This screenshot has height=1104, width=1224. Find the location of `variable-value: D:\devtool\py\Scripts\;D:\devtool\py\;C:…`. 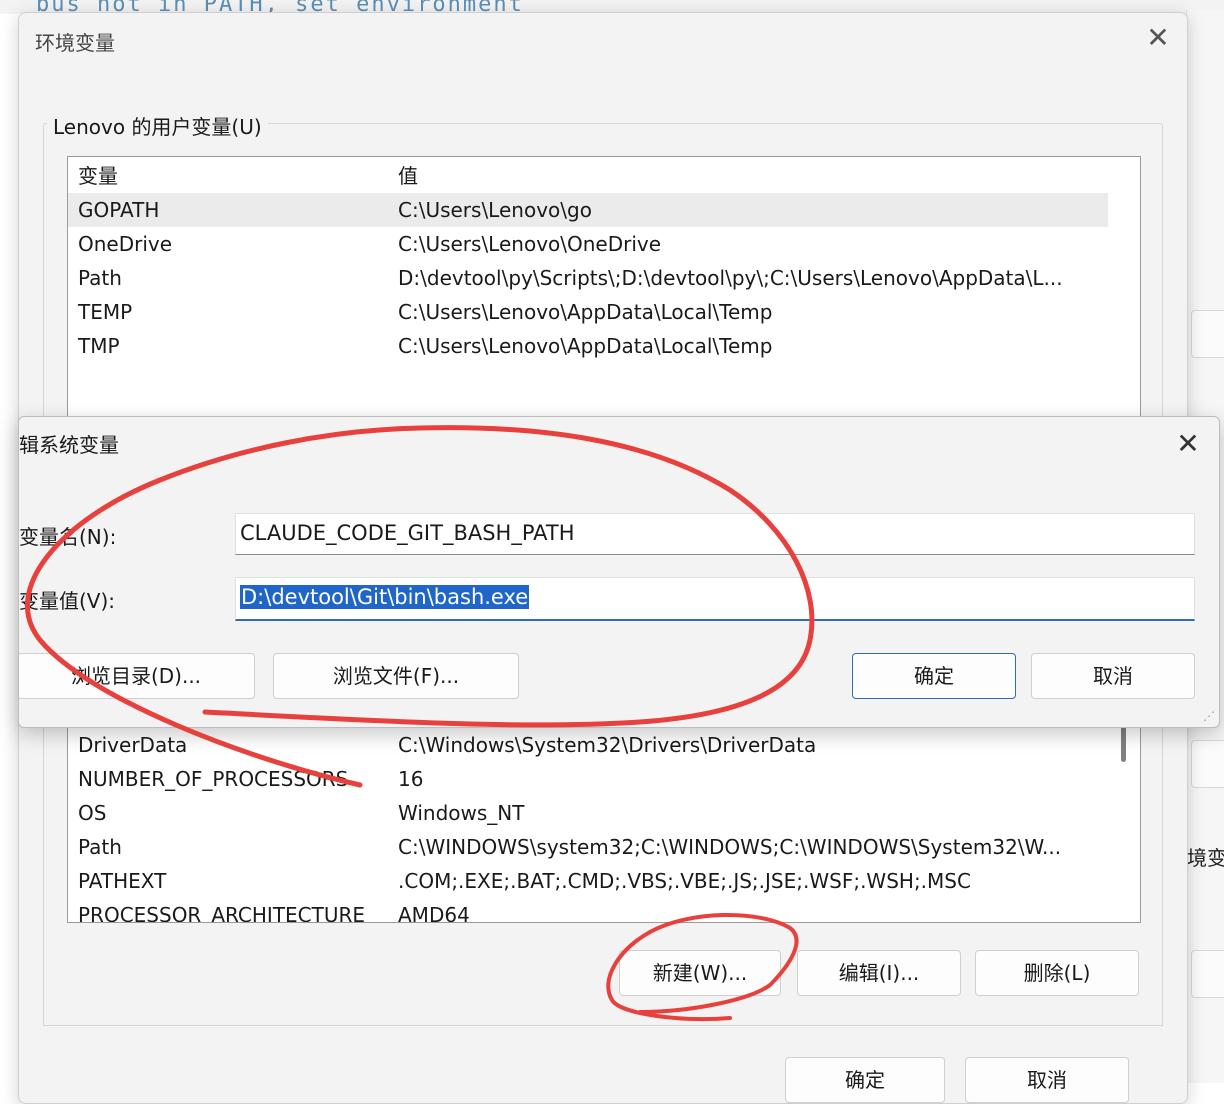

variable-value: D:\devtool\py\Scripts\;D:\devtool\py\;C:… is located at coordinates (730, 278).